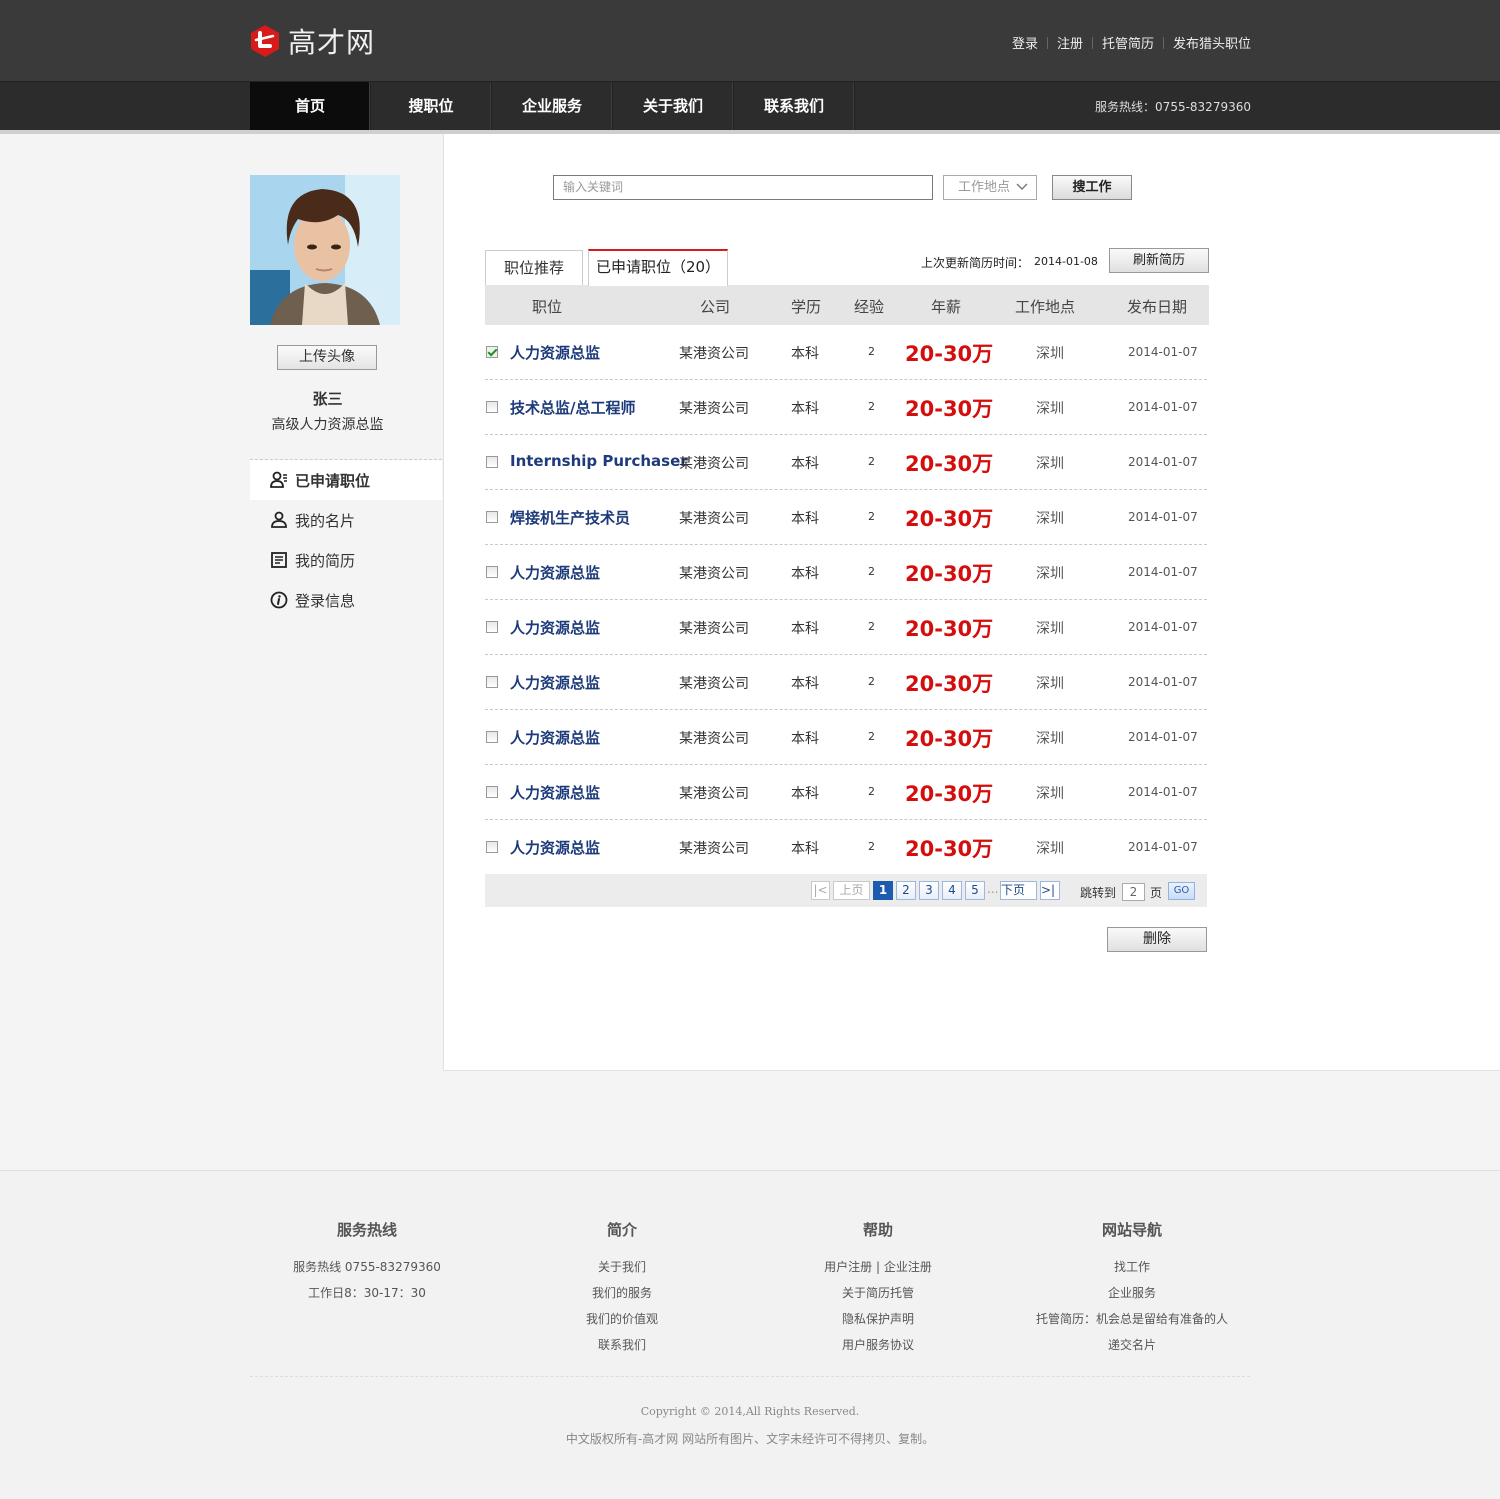  I want to click on footer-link: 托管简历：机会总是留给有准备的人, so click(1132, 1319).